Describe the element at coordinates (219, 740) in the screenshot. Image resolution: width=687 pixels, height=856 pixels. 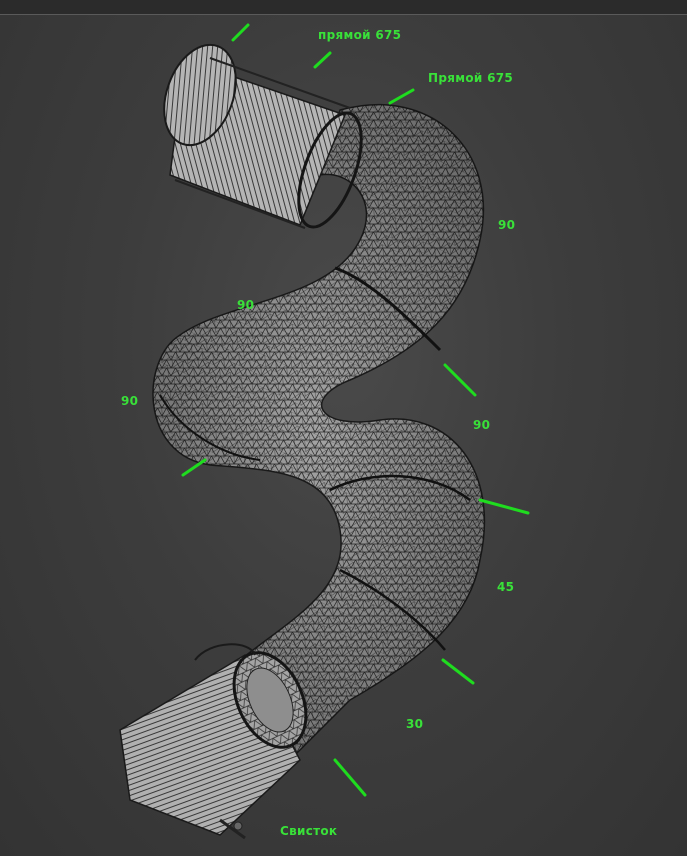
I see `pipe-whistle-end` at that location.